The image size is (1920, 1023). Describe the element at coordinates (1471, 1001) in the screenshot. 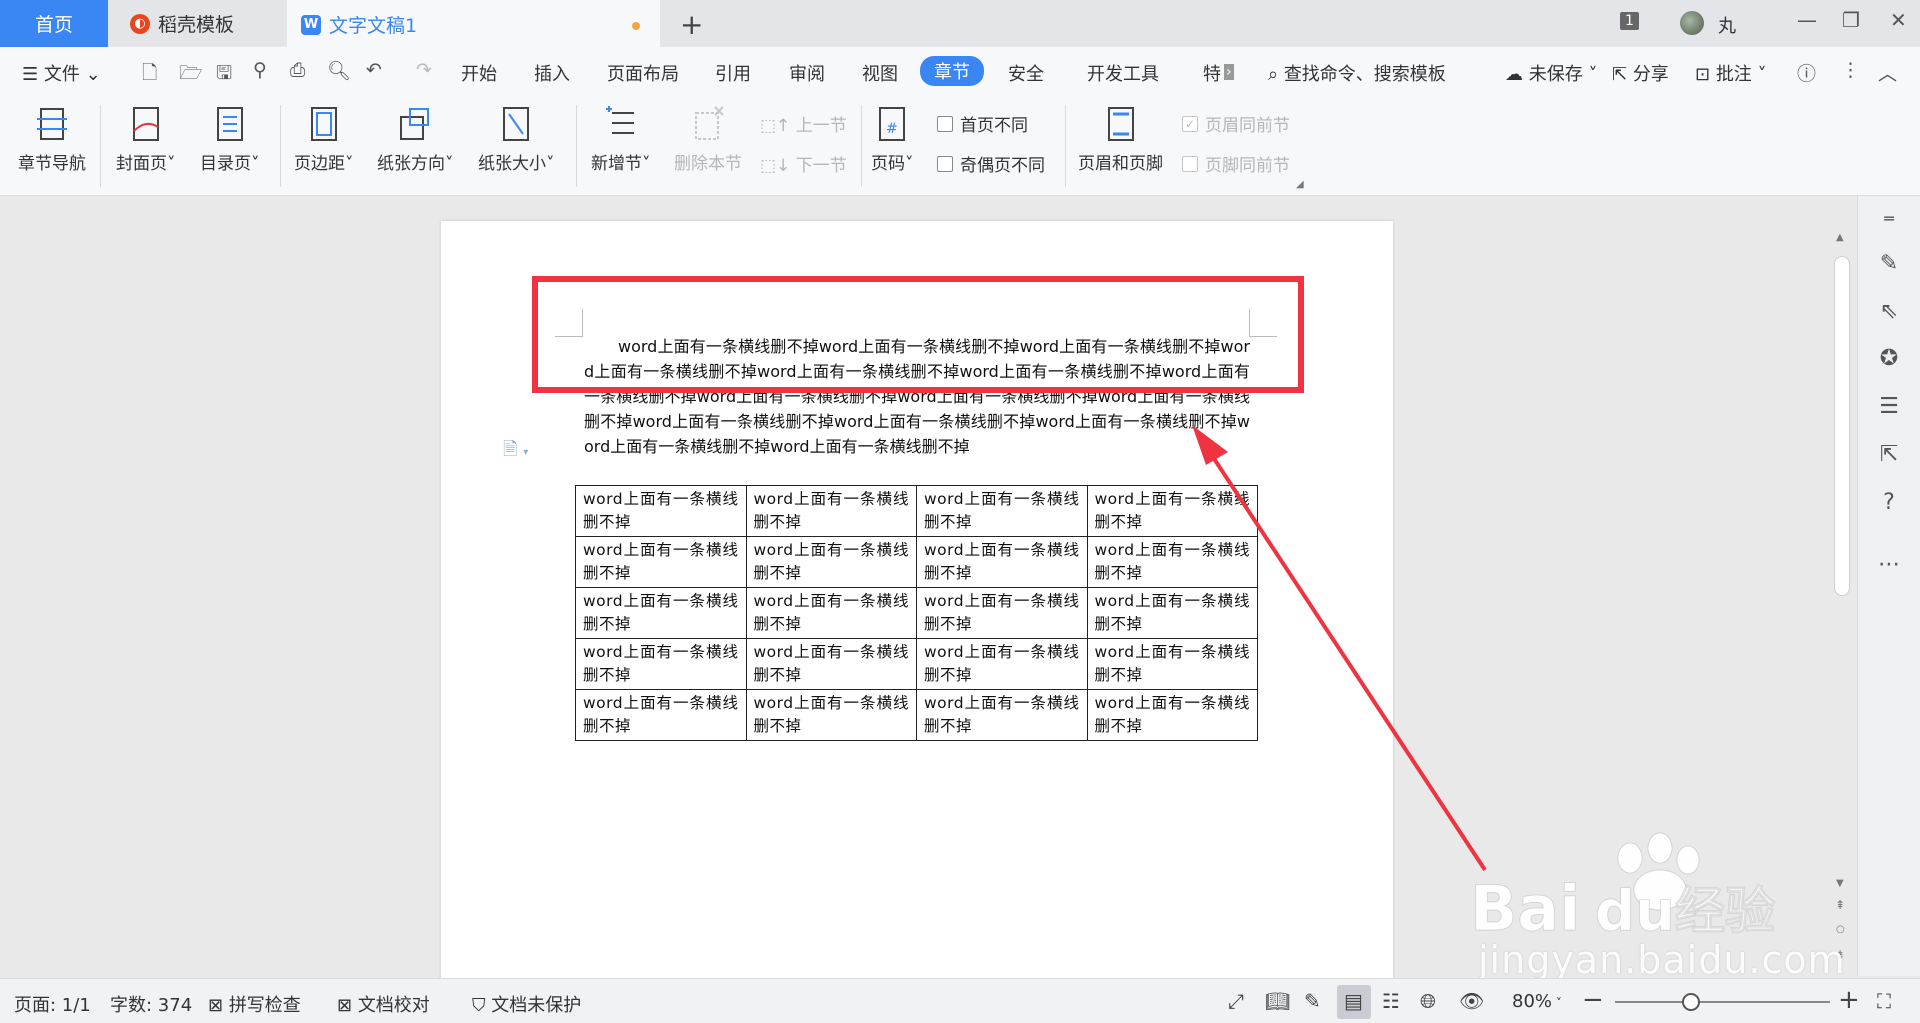

I see `eye-protection-icon: 👁︎` at that location.